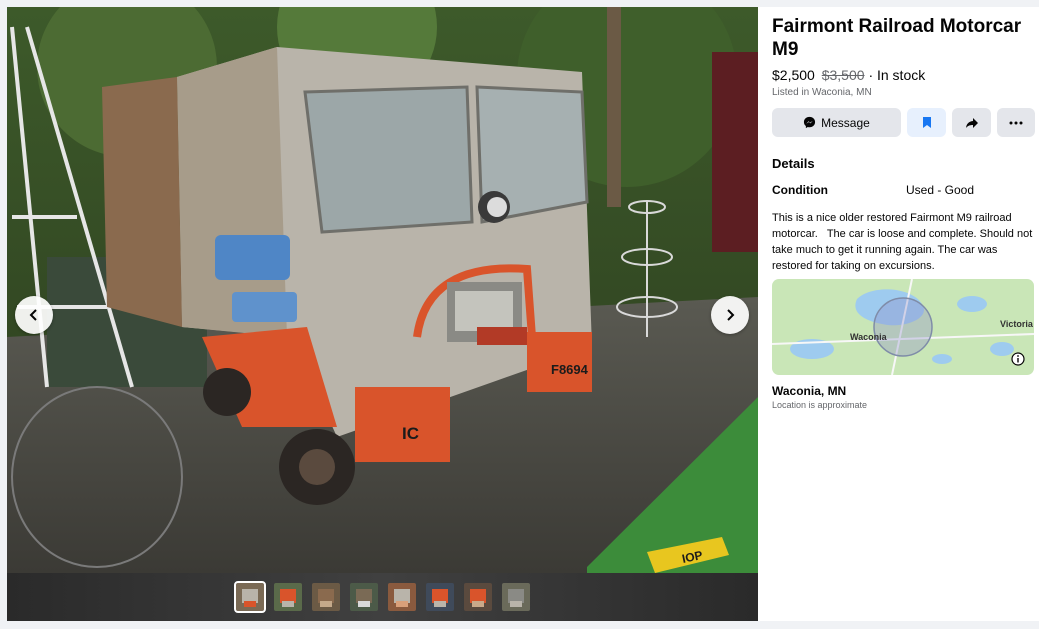 Image resolution: width=1039 pixels, height=629 pixels. What do you see at coordinates (1018, 359) in the screenshot?
I see `info-icon` at bounding box center [1018, 359].